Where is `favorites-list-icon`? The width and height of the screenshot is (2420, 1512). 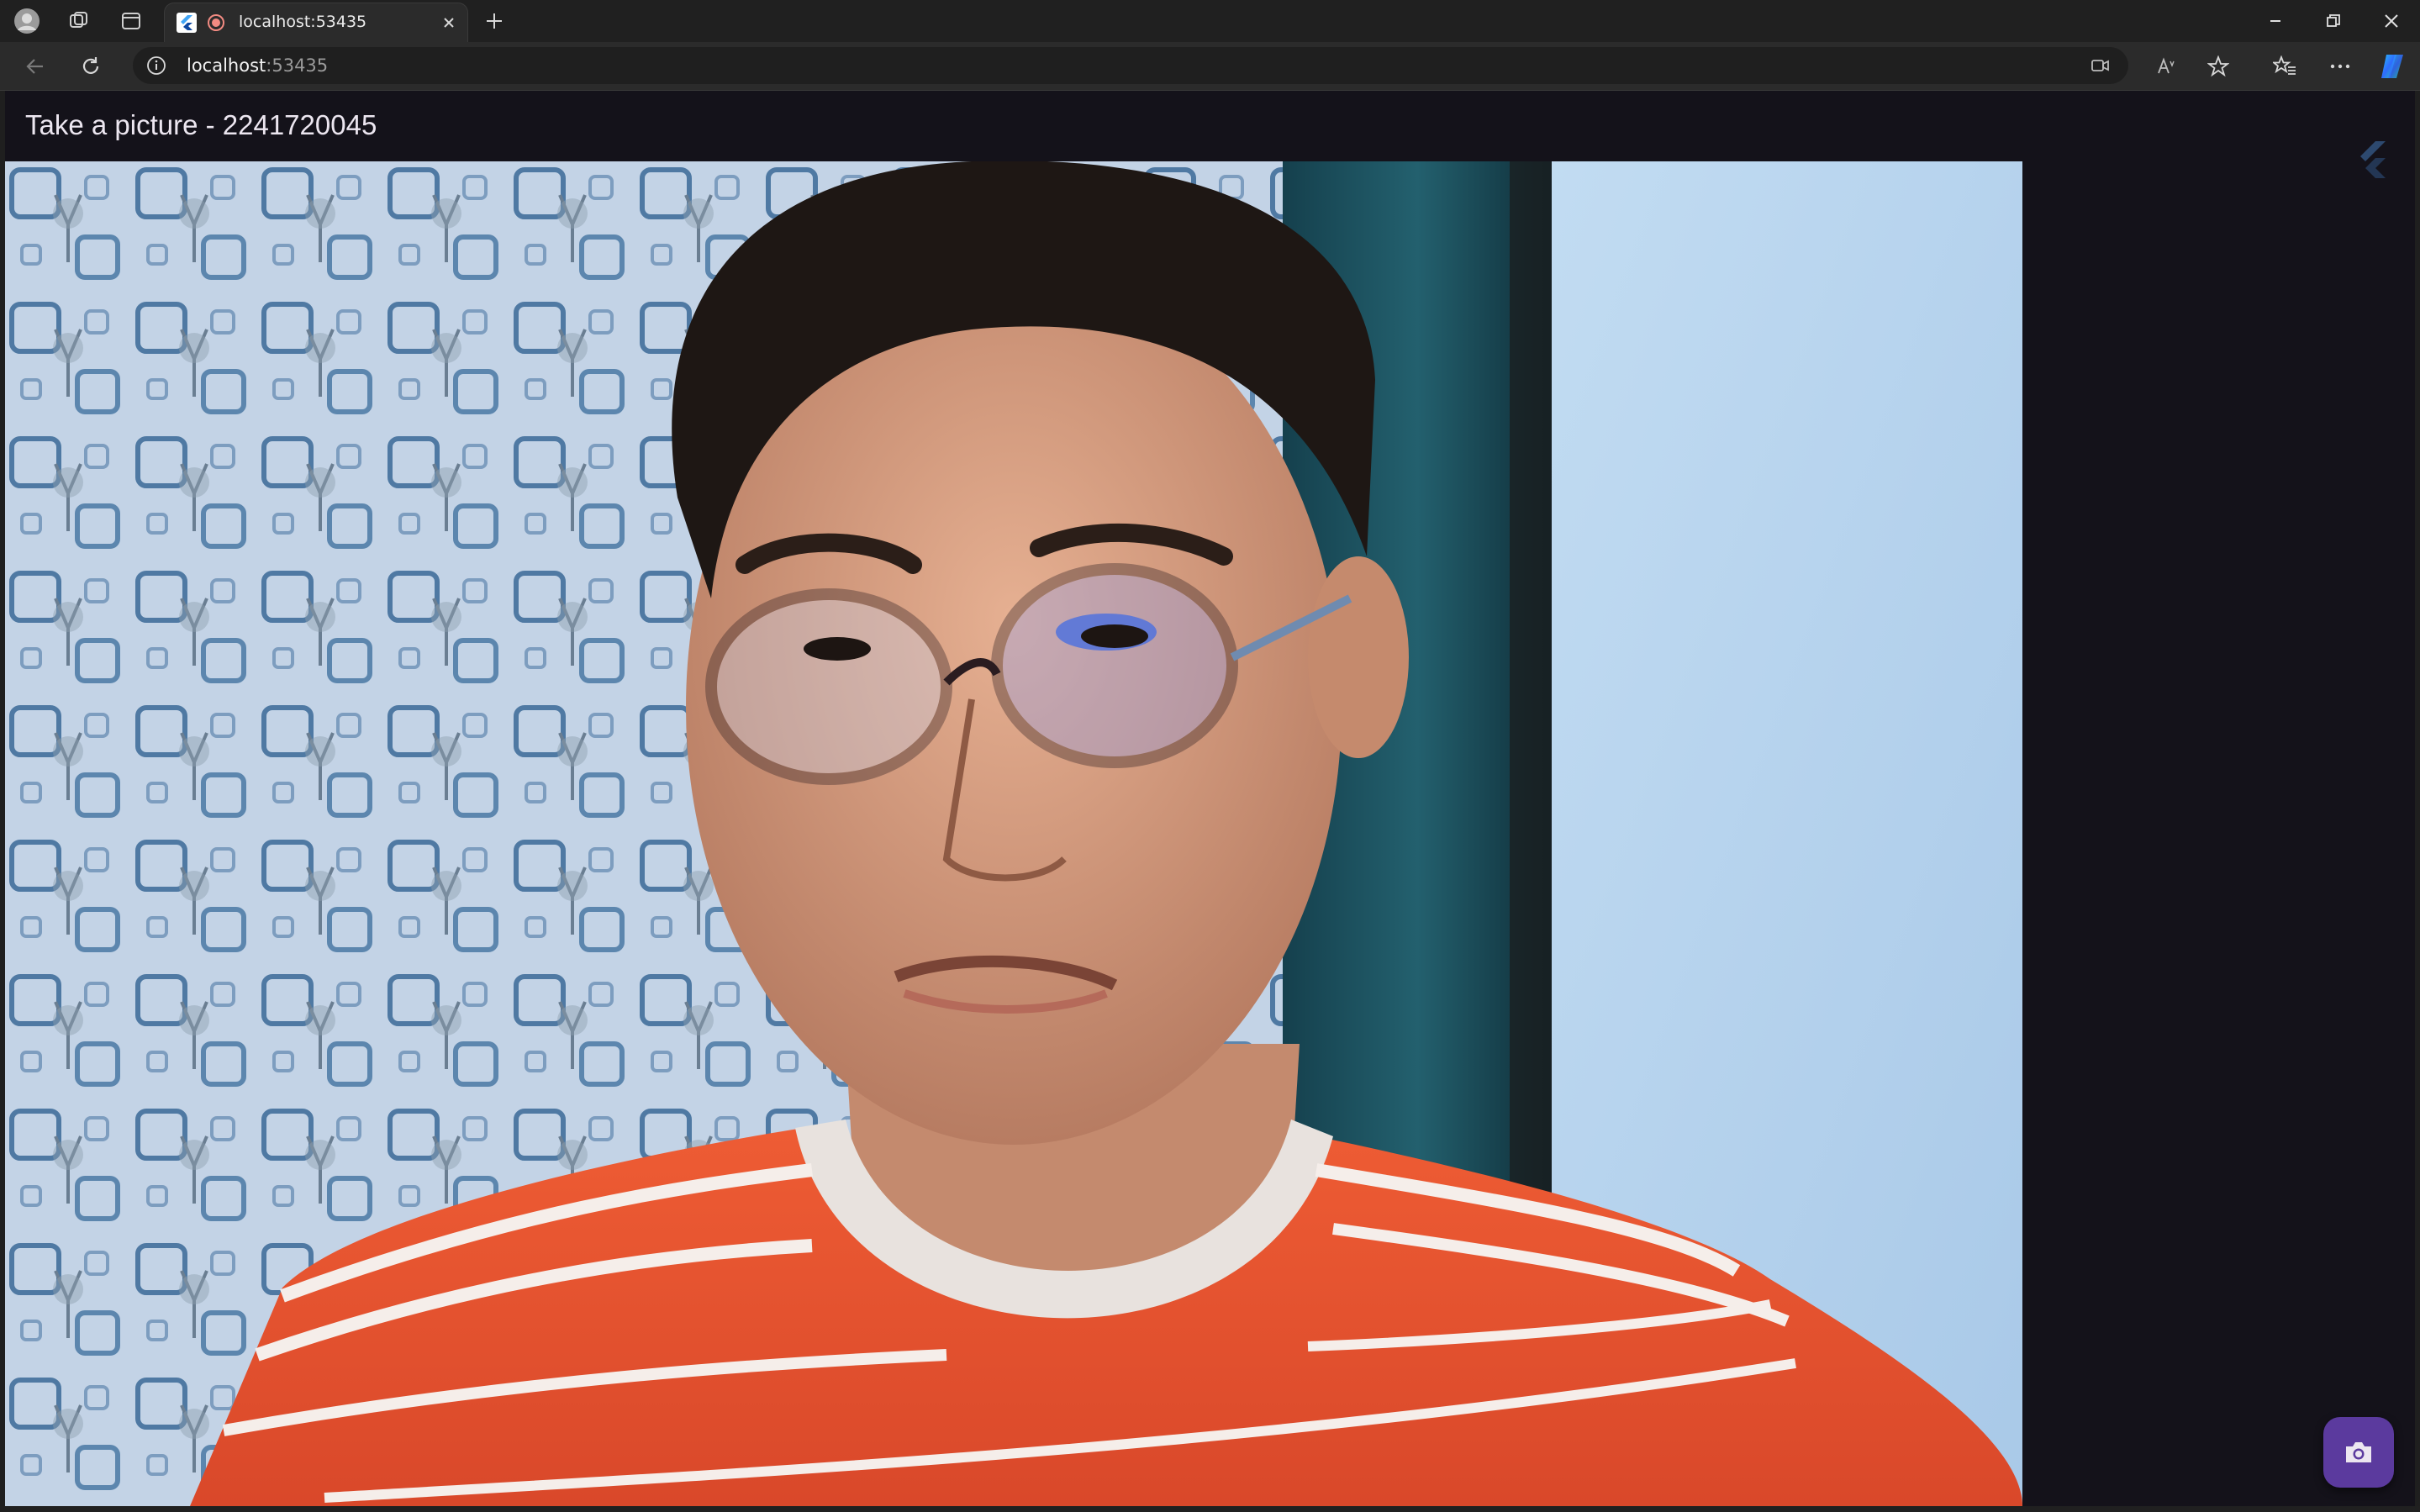
favorites-list-icon is located at coordinates (2284, 65).